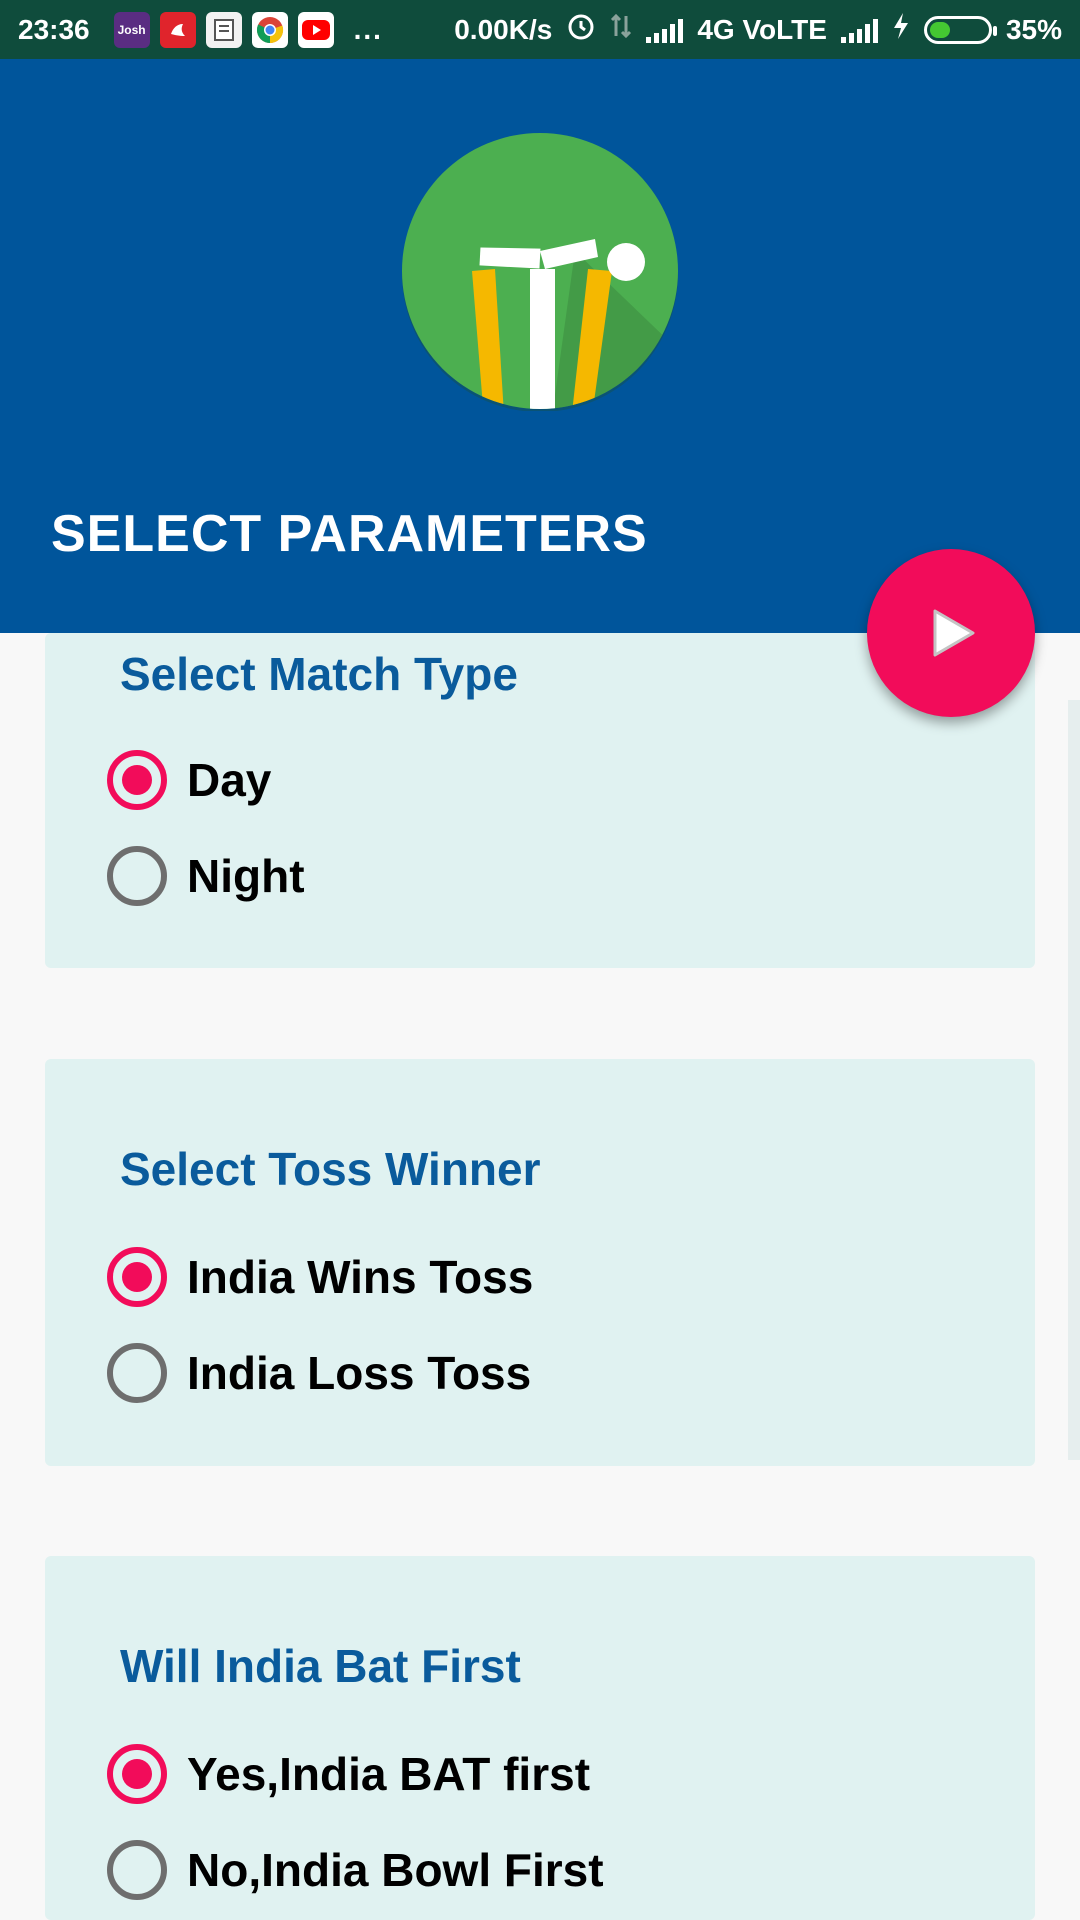 The height and width of the screenshot is (1920, 1080). I want to click on notes-app-icon, so click(223, 29).